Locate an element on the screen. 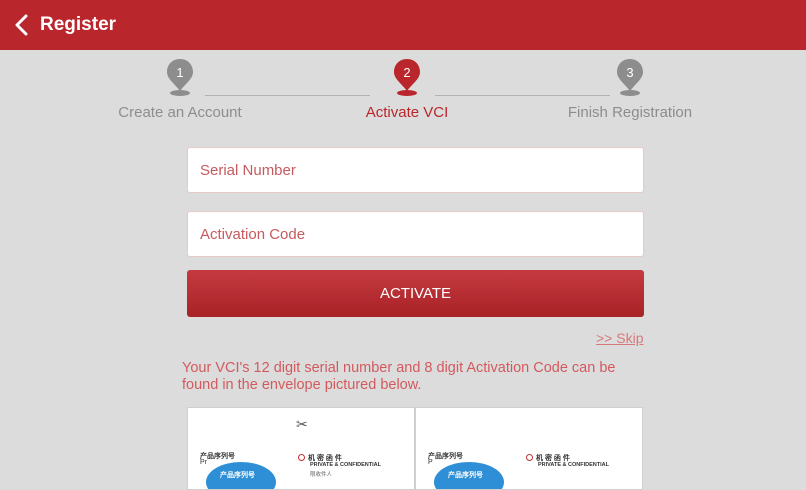 This screenshot has height=490, width=806. step-1-pin-icon: 1 is located at coordinates (180, 77).